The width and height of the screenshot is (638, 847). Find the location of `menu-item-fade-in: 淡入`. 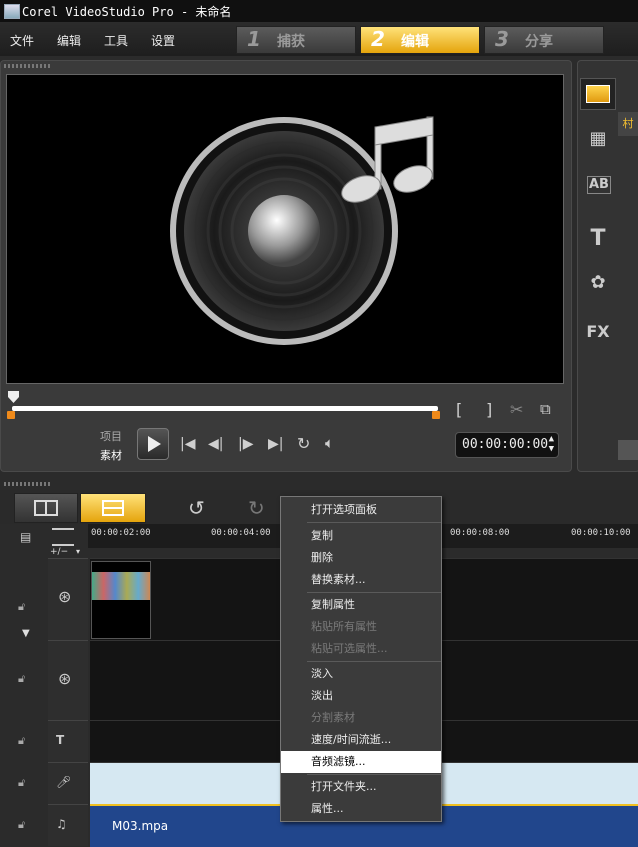

menu-item-fade-in: 淡入 is located at coordinates (361, 674).